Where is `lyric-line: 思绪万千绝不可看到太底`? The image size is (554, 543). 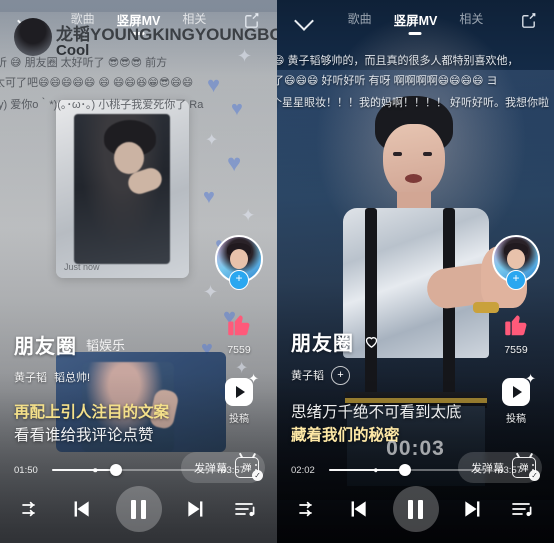 lyric-line: 思绪万千绝不可看到太底 is located at coordinates (376, 412).